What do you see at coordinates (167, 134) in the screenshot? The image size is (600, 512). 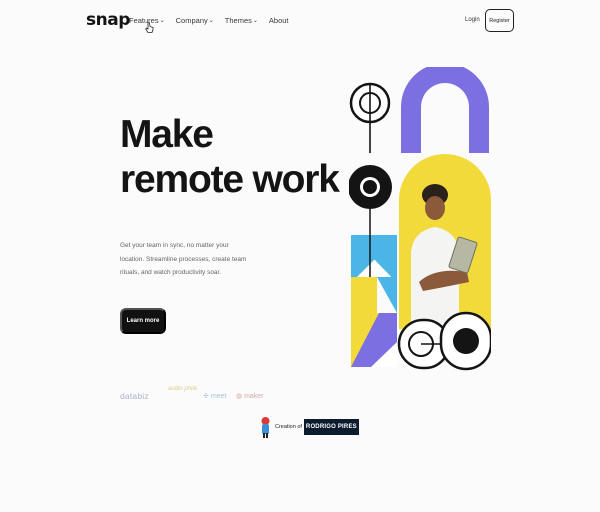 I see `hero-title-line-1: Make` at bounding box center [167, 134].